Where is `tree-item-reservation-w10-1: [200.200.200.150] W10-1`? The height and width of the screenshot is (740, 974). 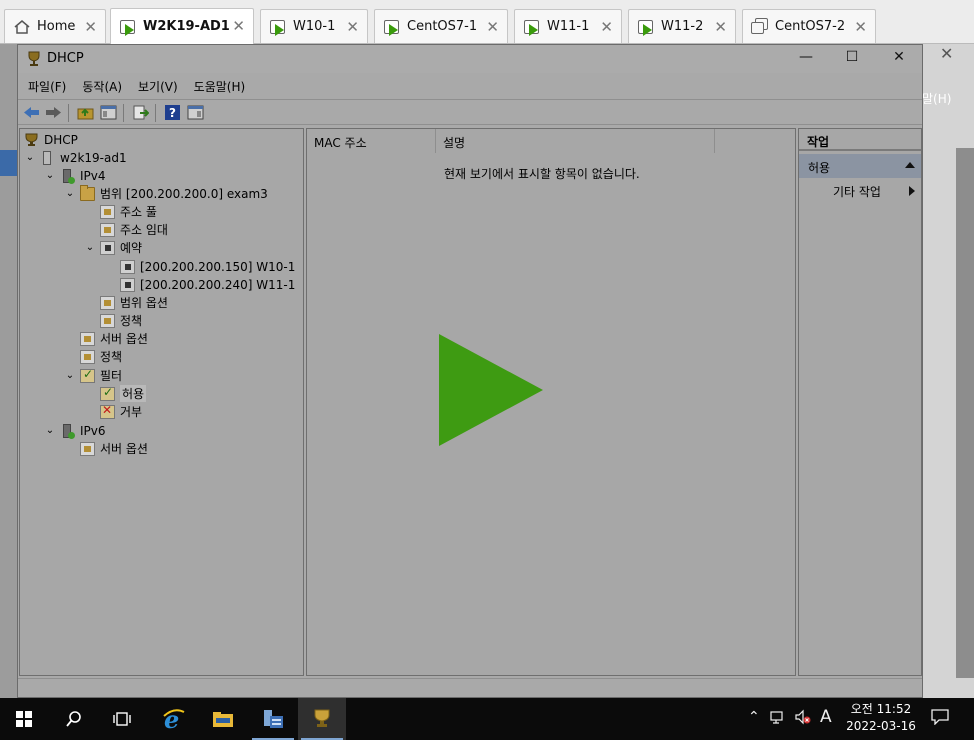
tree-item-reservation-w10-1: [200.200.200.150] W10-1 is located at coordinates (207, 266).